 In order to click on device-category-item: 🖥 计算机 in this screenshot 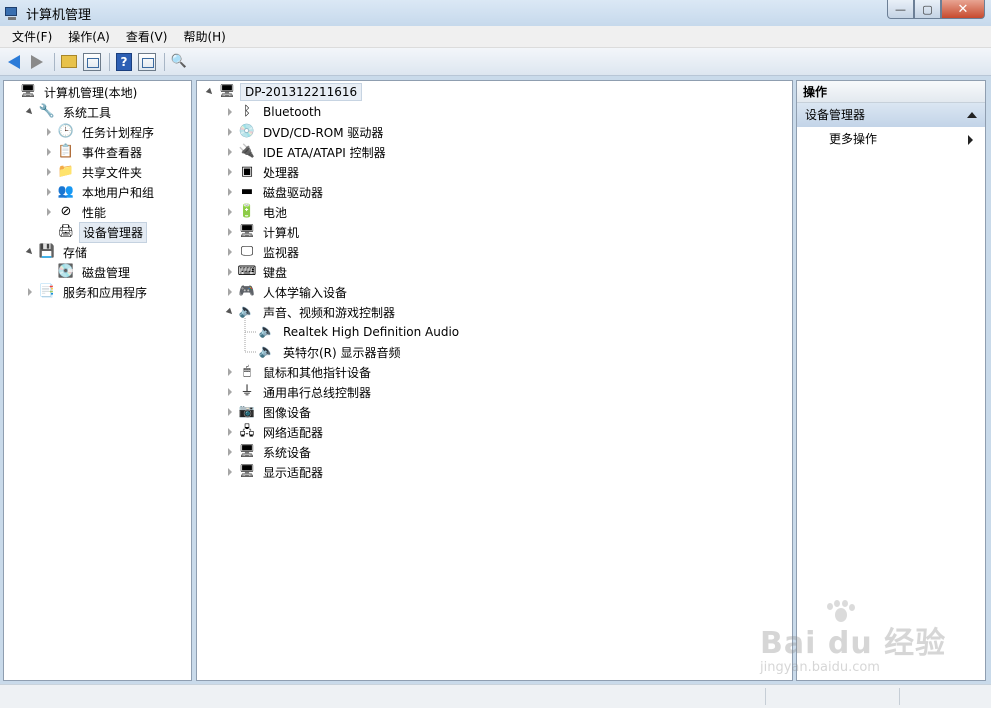, I will do `click(263, 232)`.